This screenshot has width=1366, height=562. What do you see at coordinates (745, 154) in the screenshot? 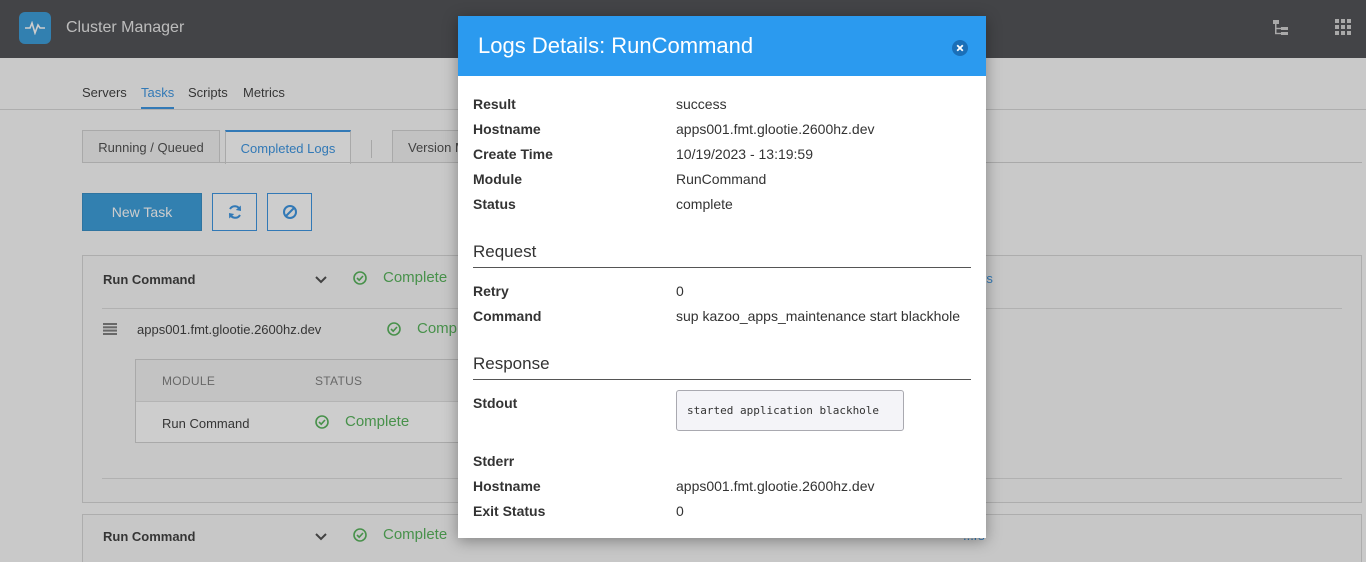
I see `create-time-value: 10/19/2023 - 13:19:59` at bounding box center [745, 154].